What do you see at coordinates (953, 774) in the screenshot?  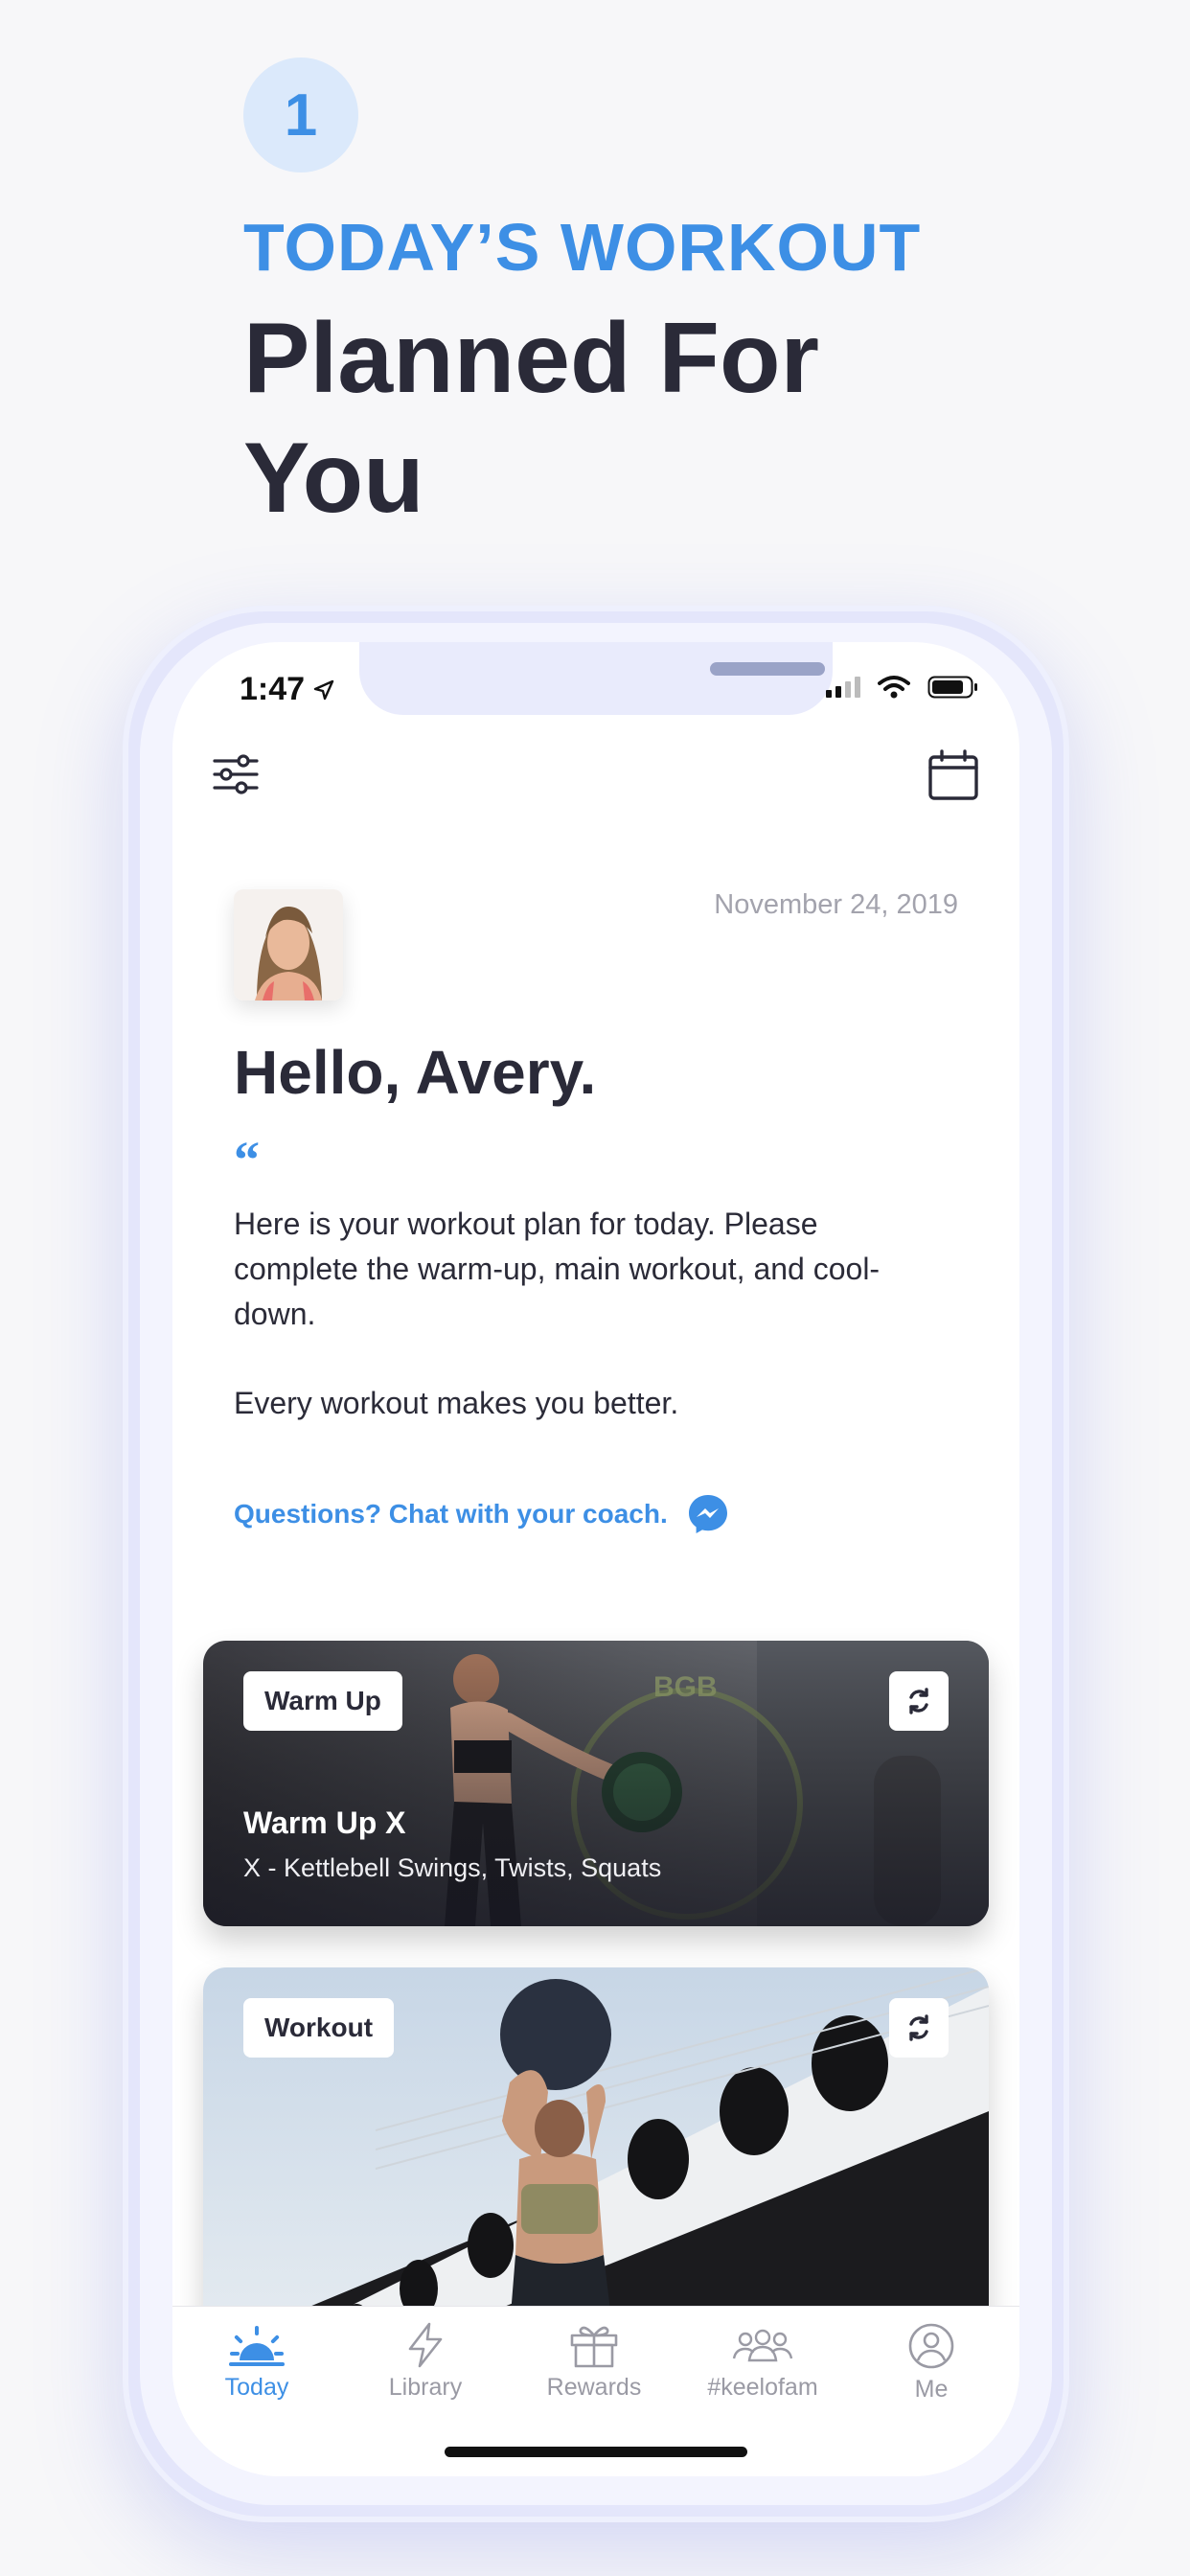 I see `calendar-icon` at bounding box center [953, 774].